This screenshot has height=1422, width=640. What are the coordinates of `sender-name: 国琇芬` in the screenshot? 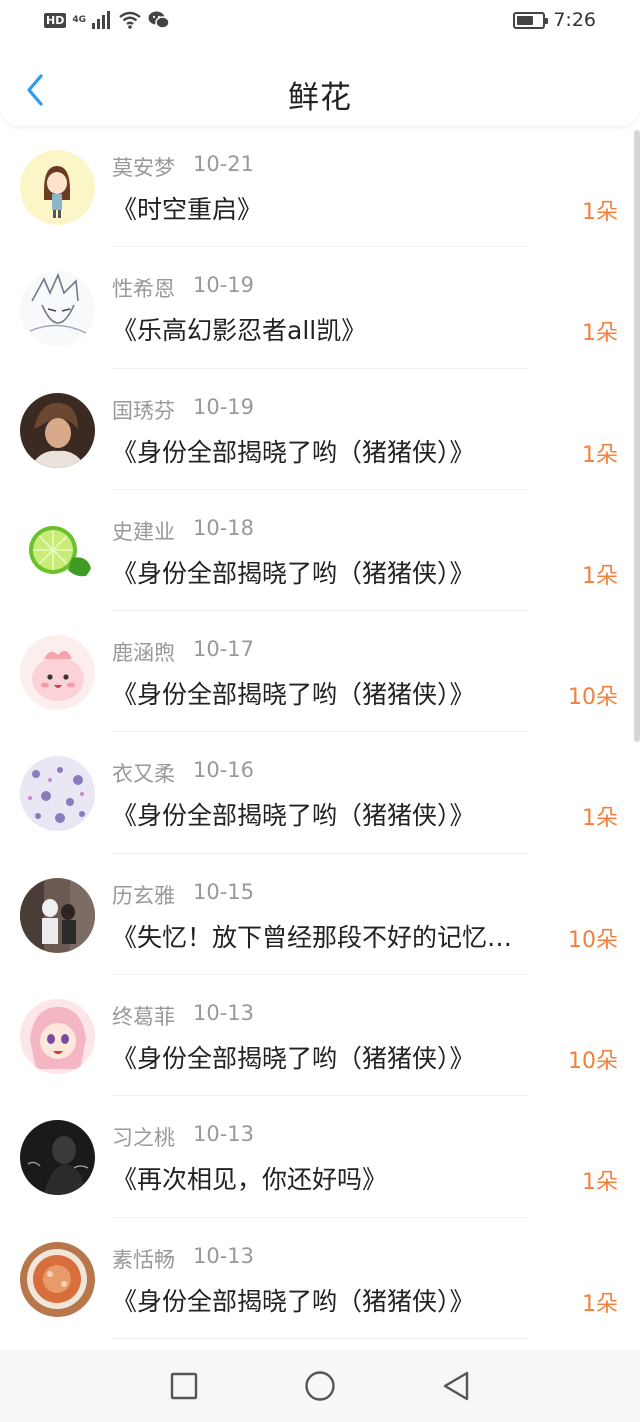 It's located at (143, 410).